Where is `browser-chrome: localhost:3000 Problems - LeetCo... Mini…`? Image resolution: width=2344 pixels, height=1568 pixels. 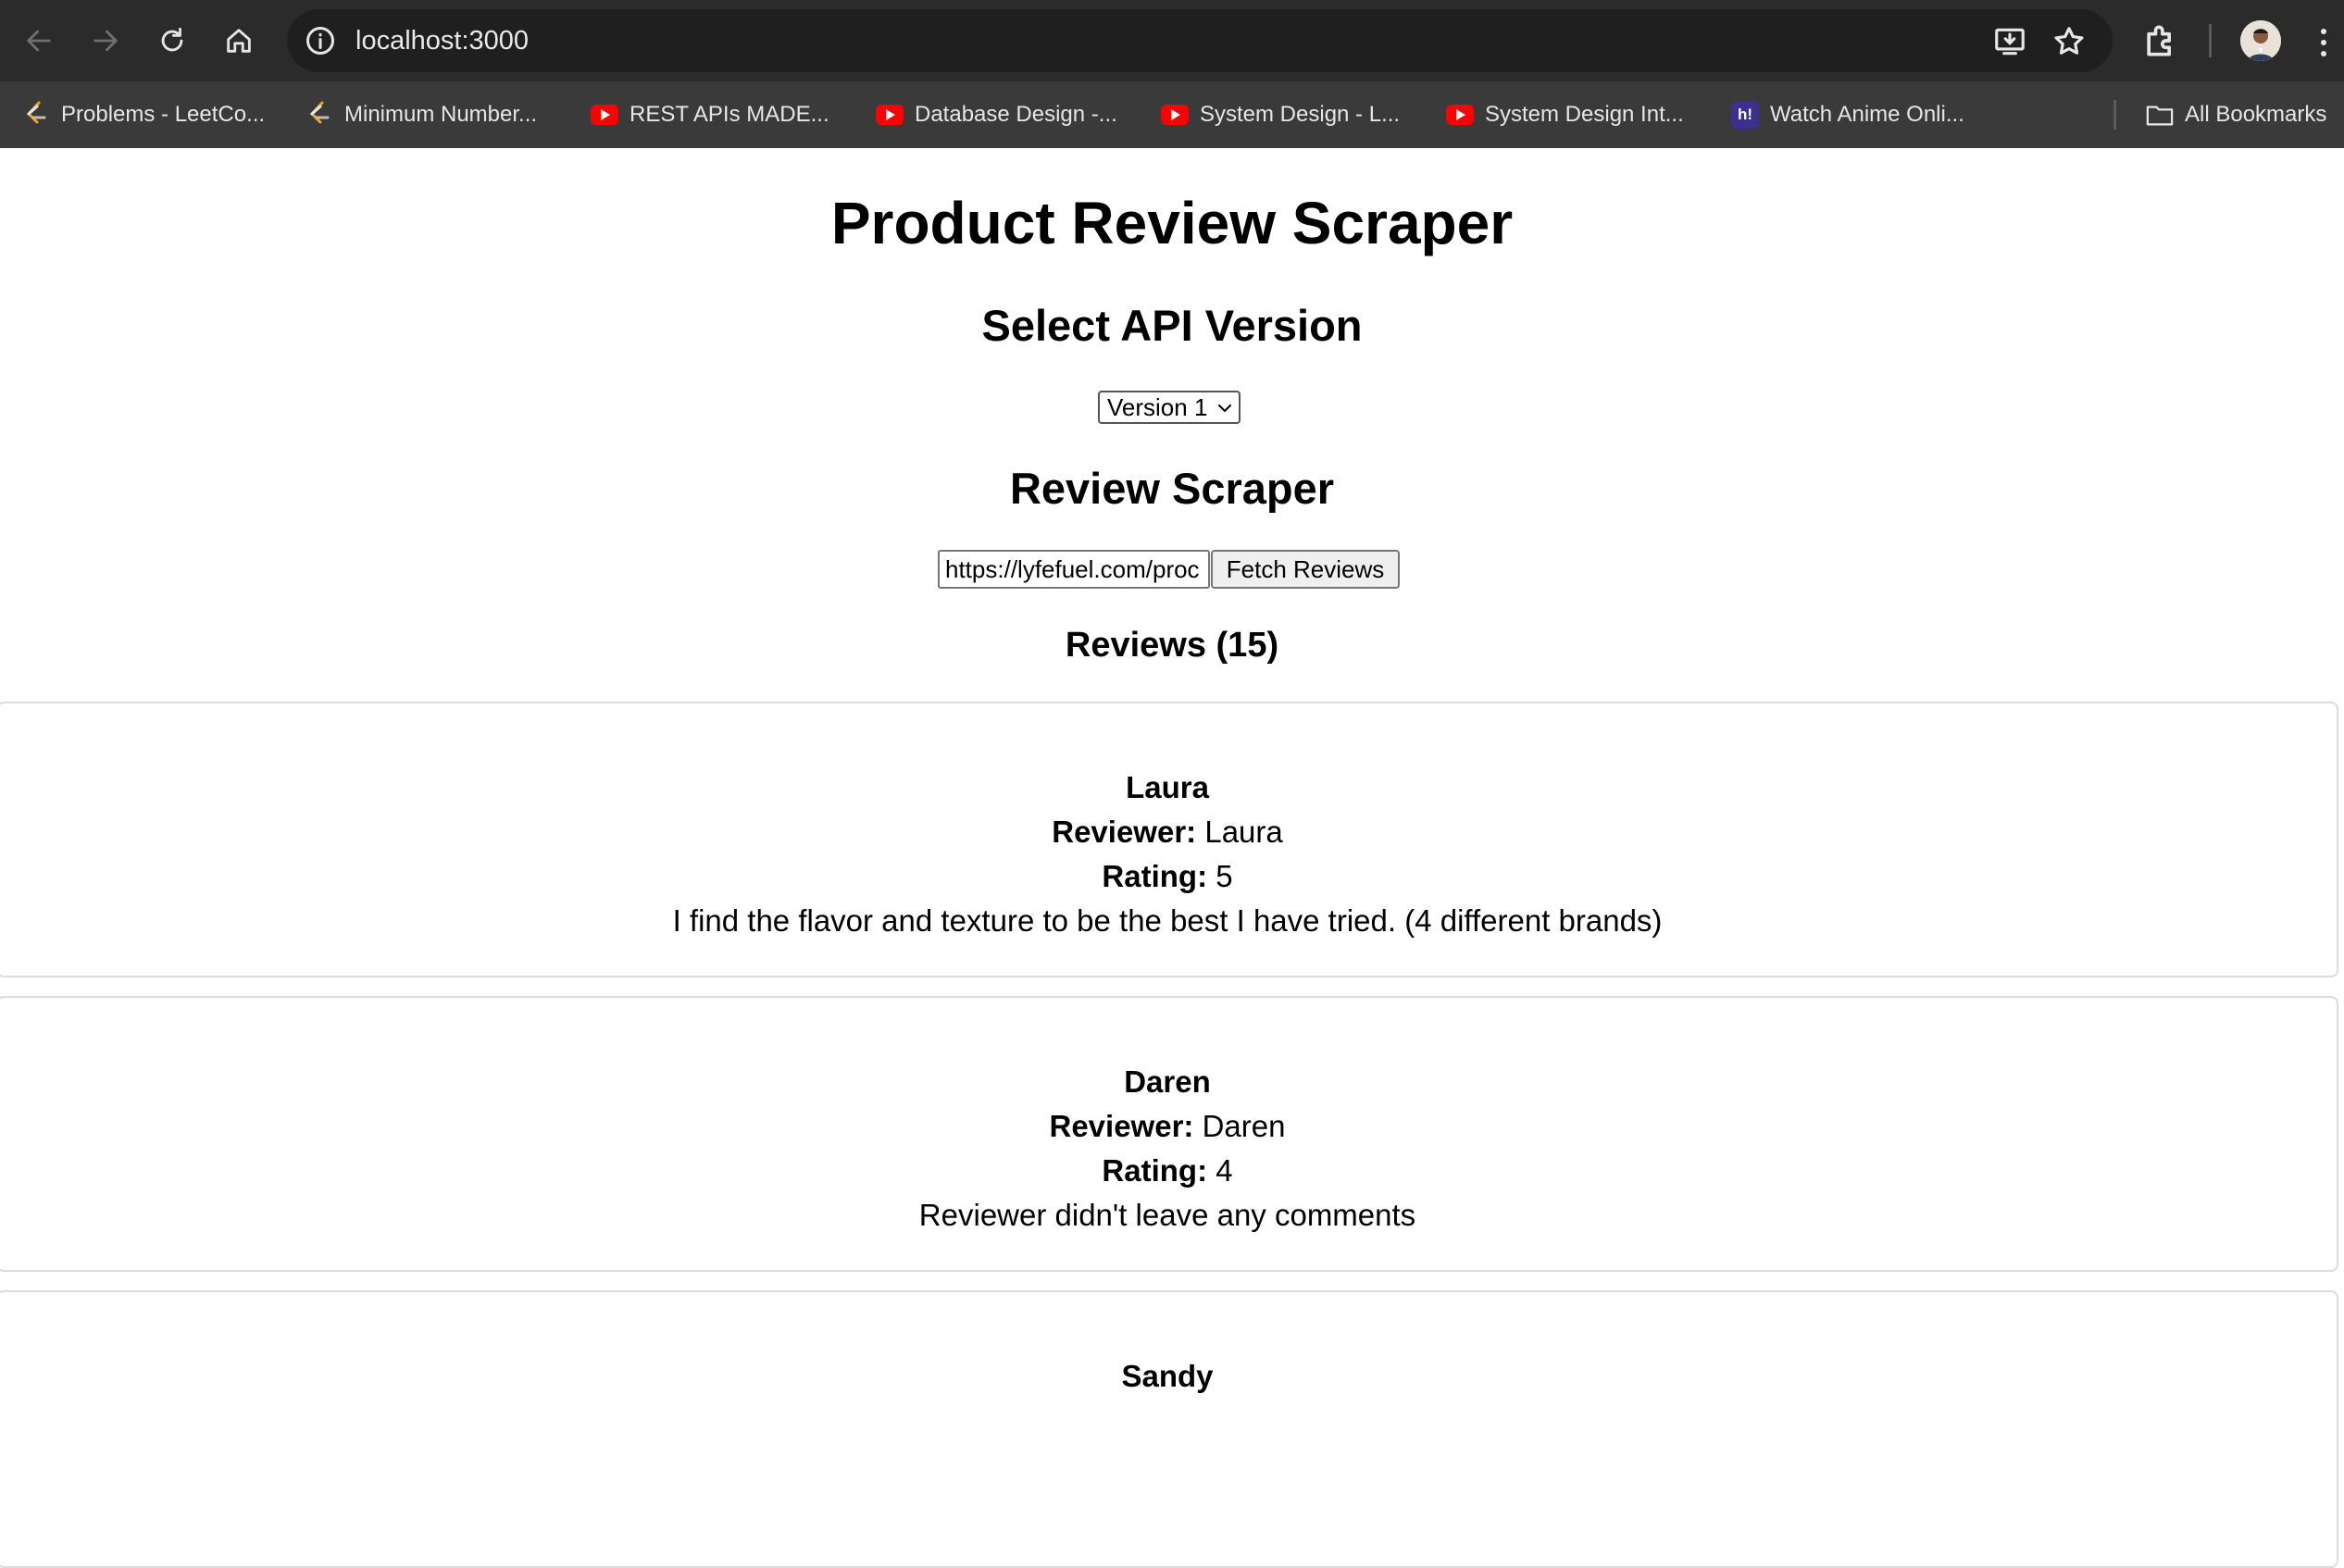 browser-chrome: localhost:3000 Problems - LeetCo... Mini… is located at coordinates (1172, 74).